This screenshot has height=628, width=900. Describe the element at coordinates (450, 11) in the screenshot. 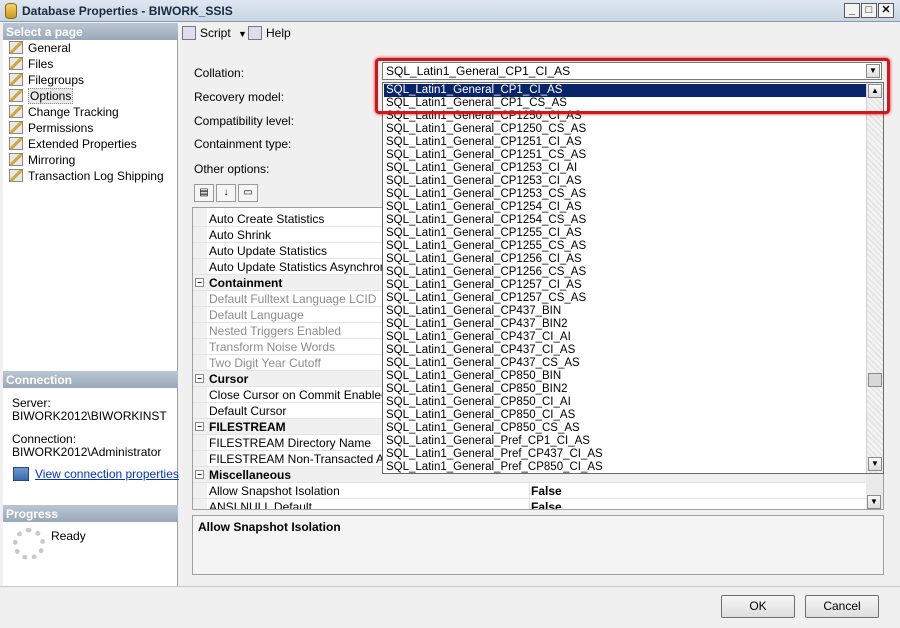

I see `title-bar: Database Properties - BIWORK_SSIS _ □ ✕` at that location.